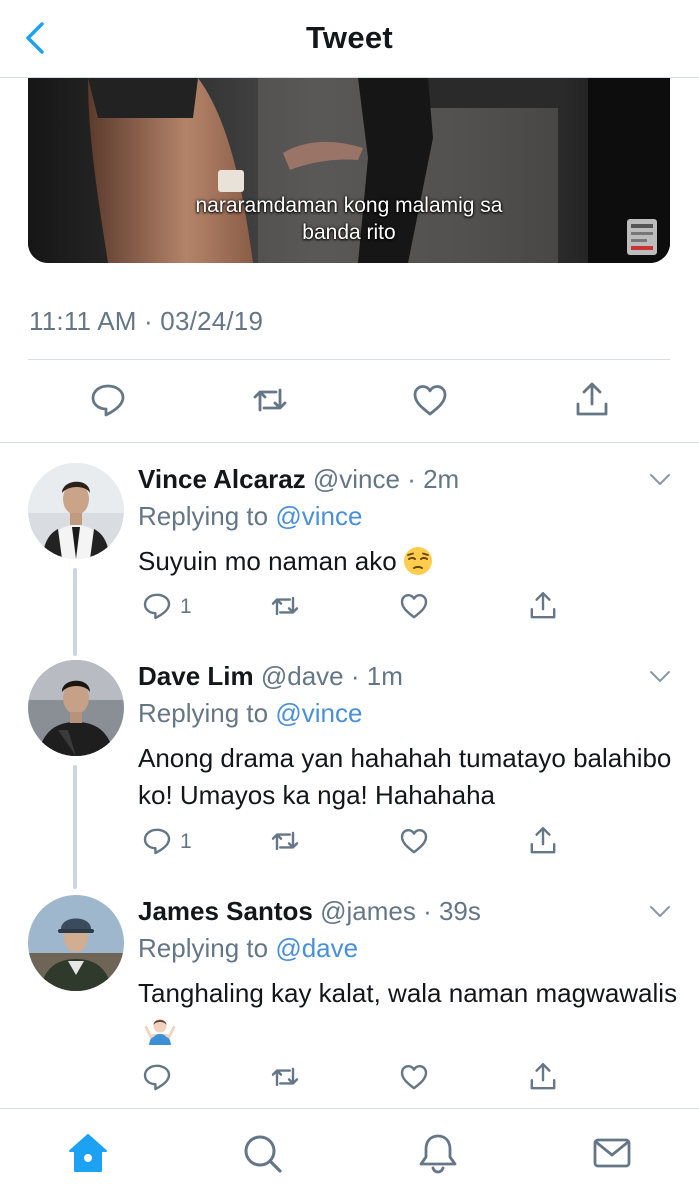 The height and width of the screenshot is (1201, 699). I want to click on reply-header: Vince Alcaraz @vince · 2m, so click(298, 479).